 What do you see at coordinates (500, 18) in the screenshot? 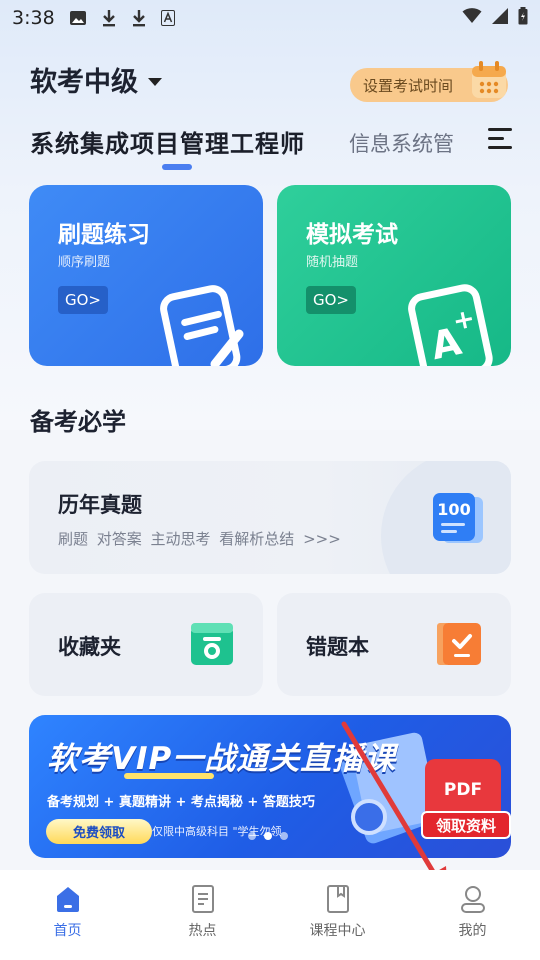
I see `signal-icon` at bounding box center [500, 18].